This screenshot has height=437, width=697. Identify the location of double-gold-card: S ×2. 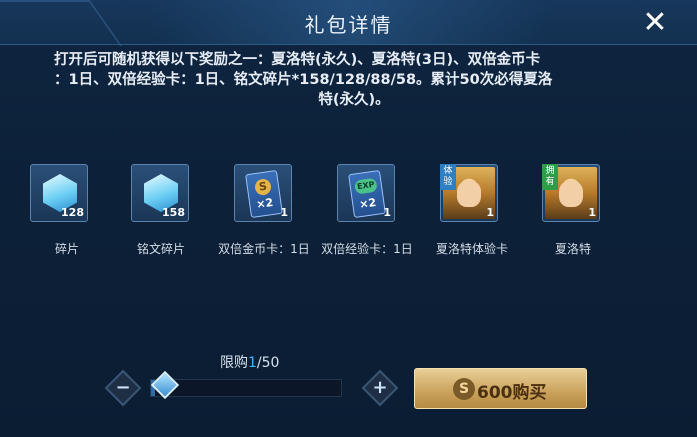
(264, 194).